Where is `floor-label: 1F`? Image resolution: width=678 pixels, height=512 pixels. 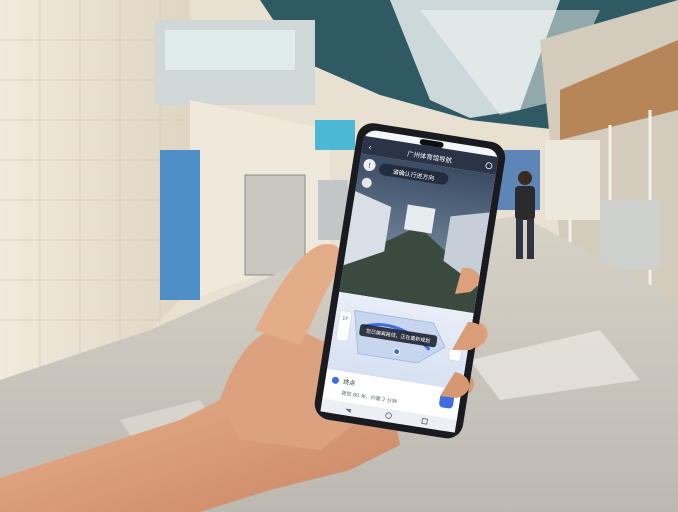
floor-label: 1F is located at coordinates (345, 319).